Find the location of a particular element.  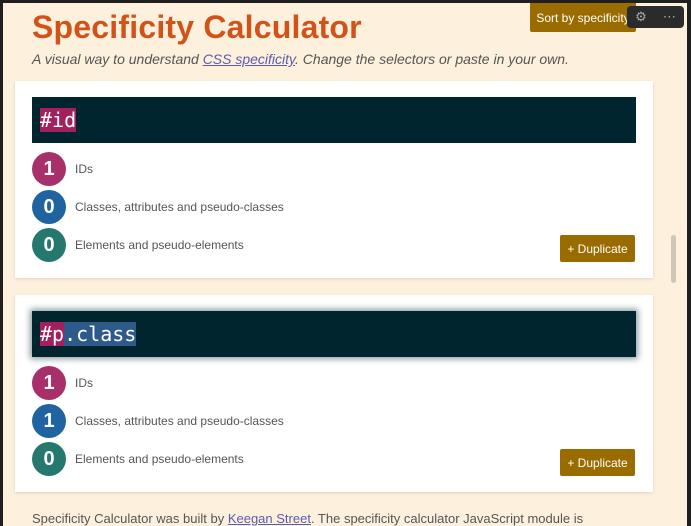

classes-count-badge: 0 is located at coordinates (49, 207).